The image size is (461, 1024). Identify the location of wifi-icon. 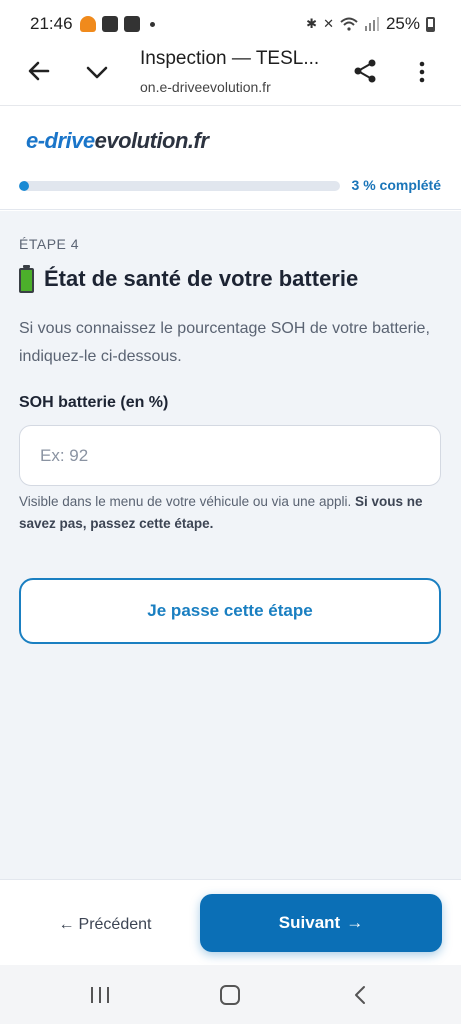
(349, 24).